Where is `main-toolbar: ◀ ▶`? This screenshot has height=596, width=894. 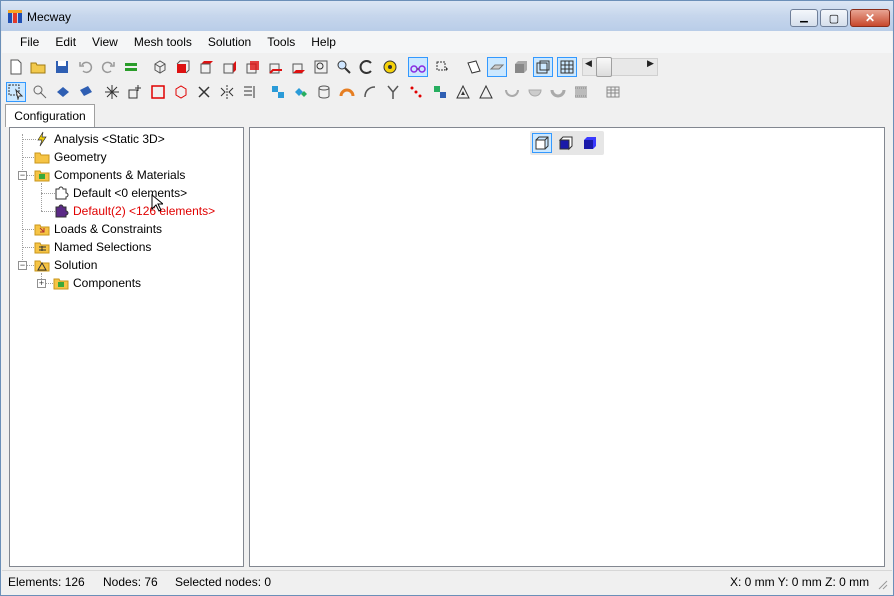
main-toolbar: ◀ ▶ is located at coordinates (447, 67).